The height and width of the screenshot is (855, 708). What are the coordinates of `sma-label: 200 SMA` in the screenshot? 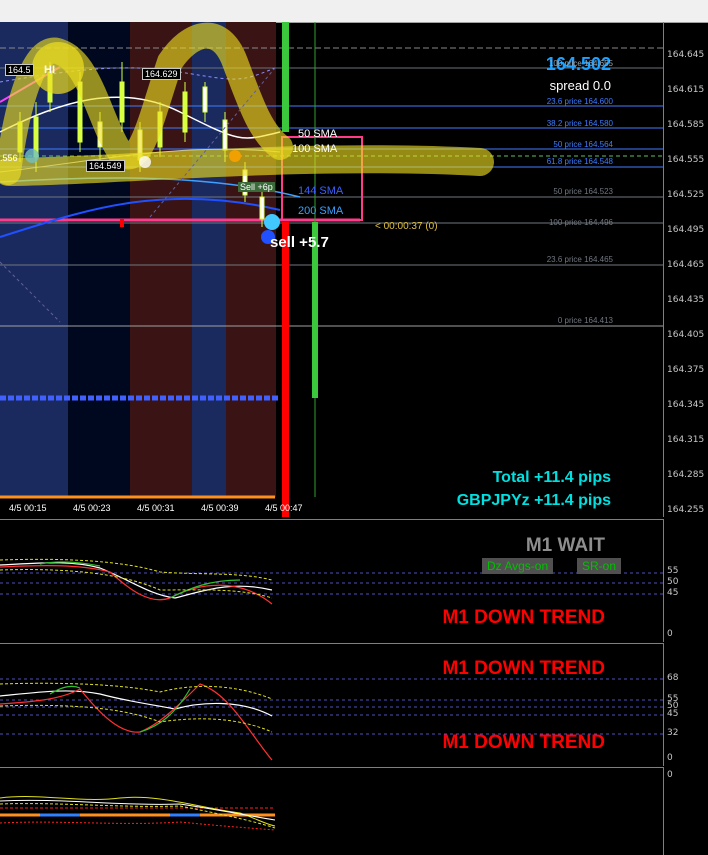 It's located at (321, 211).